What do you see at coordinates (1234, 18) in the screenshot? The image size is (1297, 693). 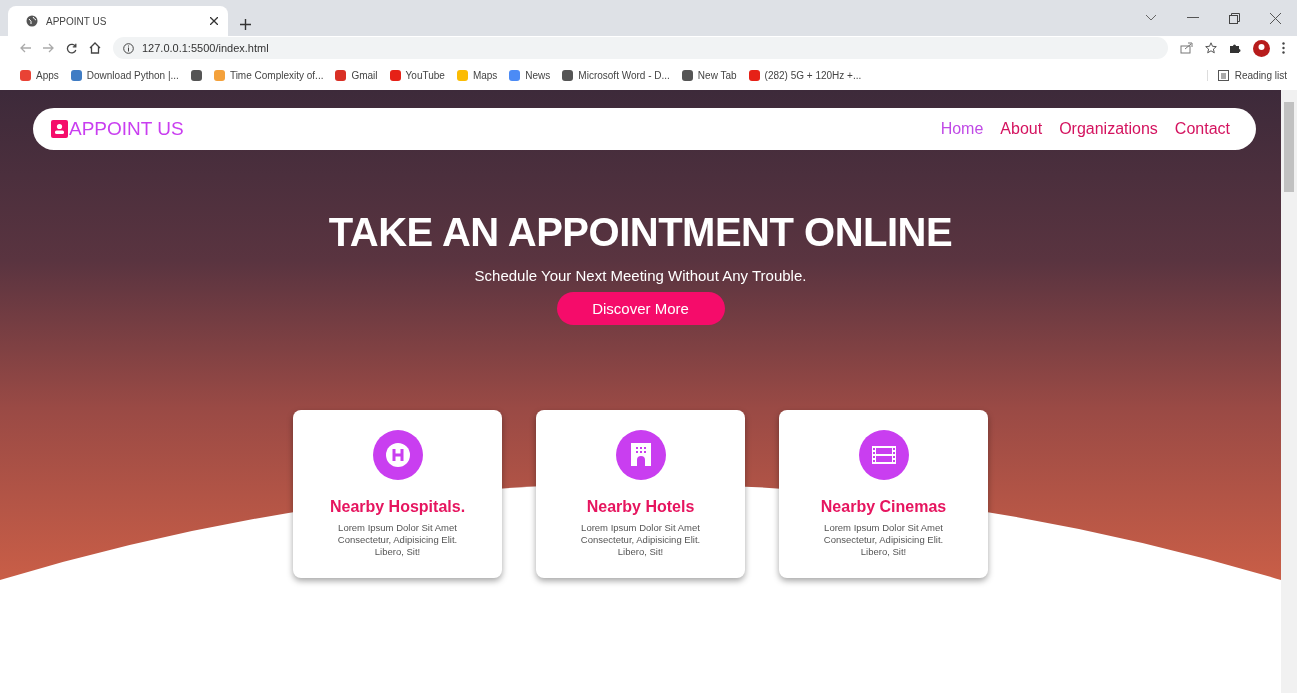 I see `restore-icon` at bounding box center [1234, 18].